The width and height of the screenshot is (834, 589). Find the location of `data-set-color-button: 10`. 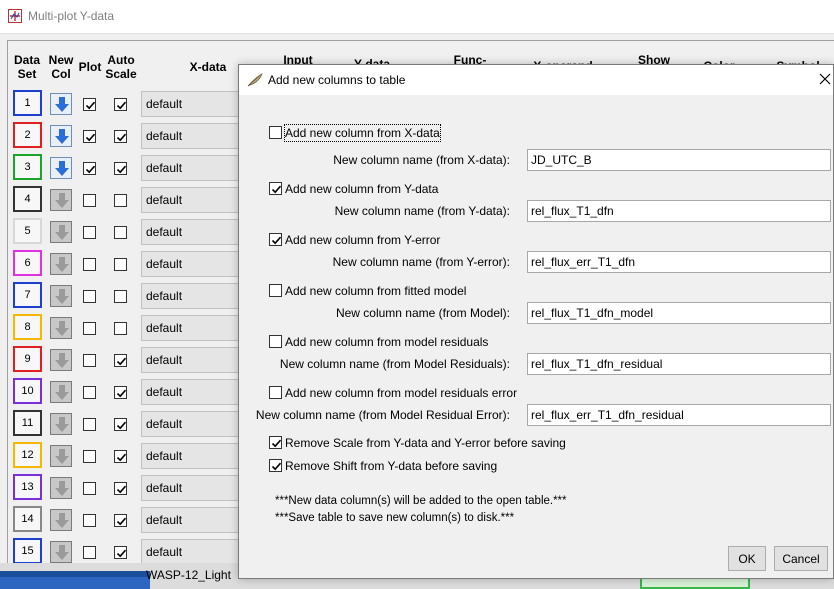

data-set-color-button: 10 is located at coordinates (27, 391).